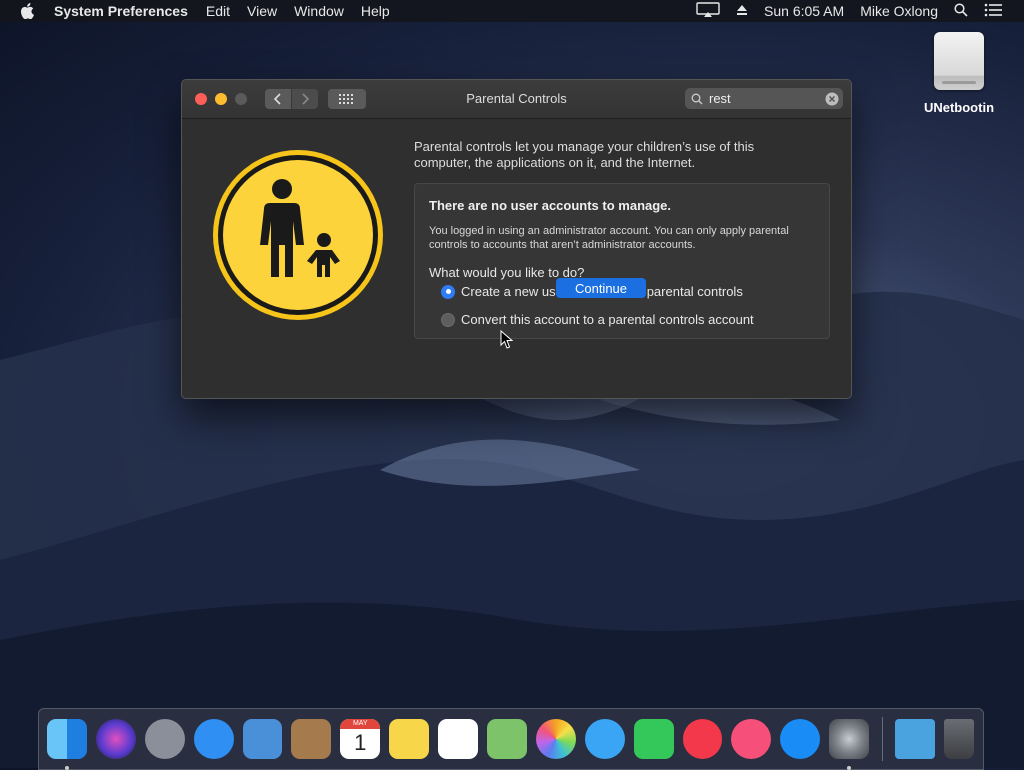  I want to click on search-field: rest, so click(764, 98).